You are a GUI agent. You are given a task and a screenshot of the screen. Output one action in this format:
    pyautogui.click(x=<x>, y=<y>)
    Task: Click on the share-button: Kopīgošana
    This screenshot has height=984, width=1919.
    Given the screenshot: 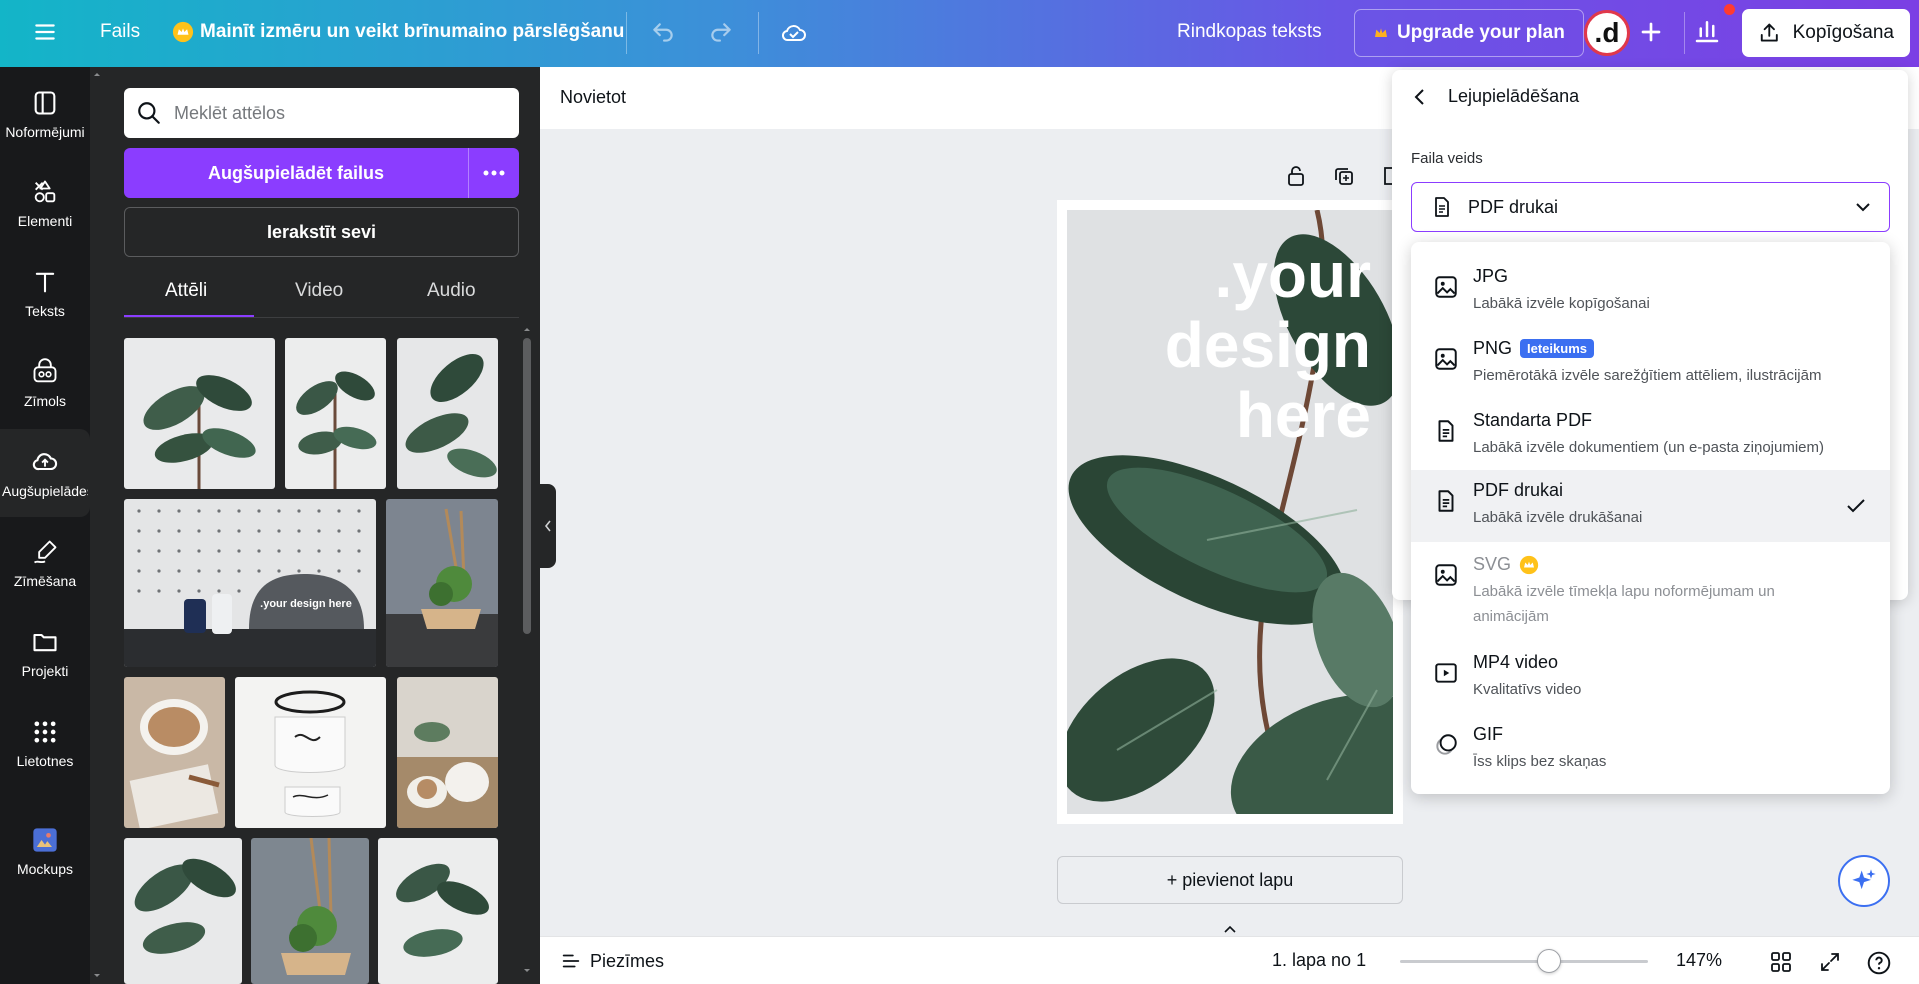 What is the action you would take?
    pyautogui.click(x=1826, y=33)
    